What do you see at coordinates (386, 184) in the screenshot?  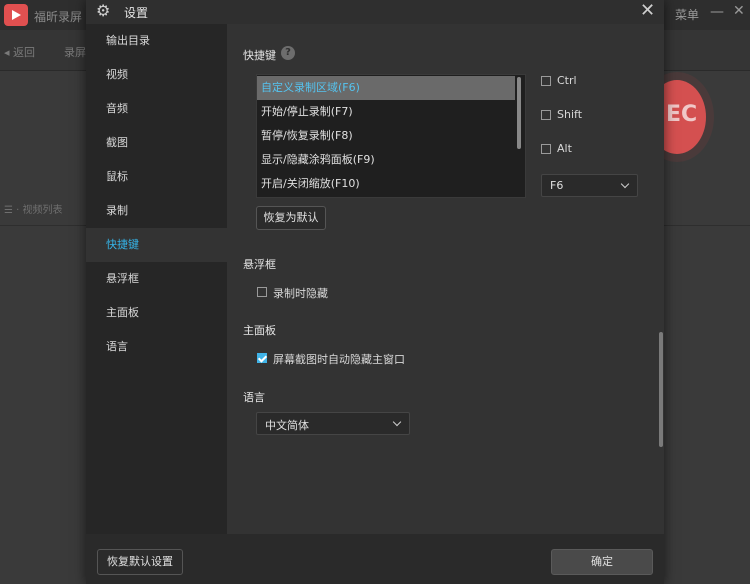 I see `hotkey-item-zoom: 开启/关闭缩放(F10)` at bounding box center [386, 184].